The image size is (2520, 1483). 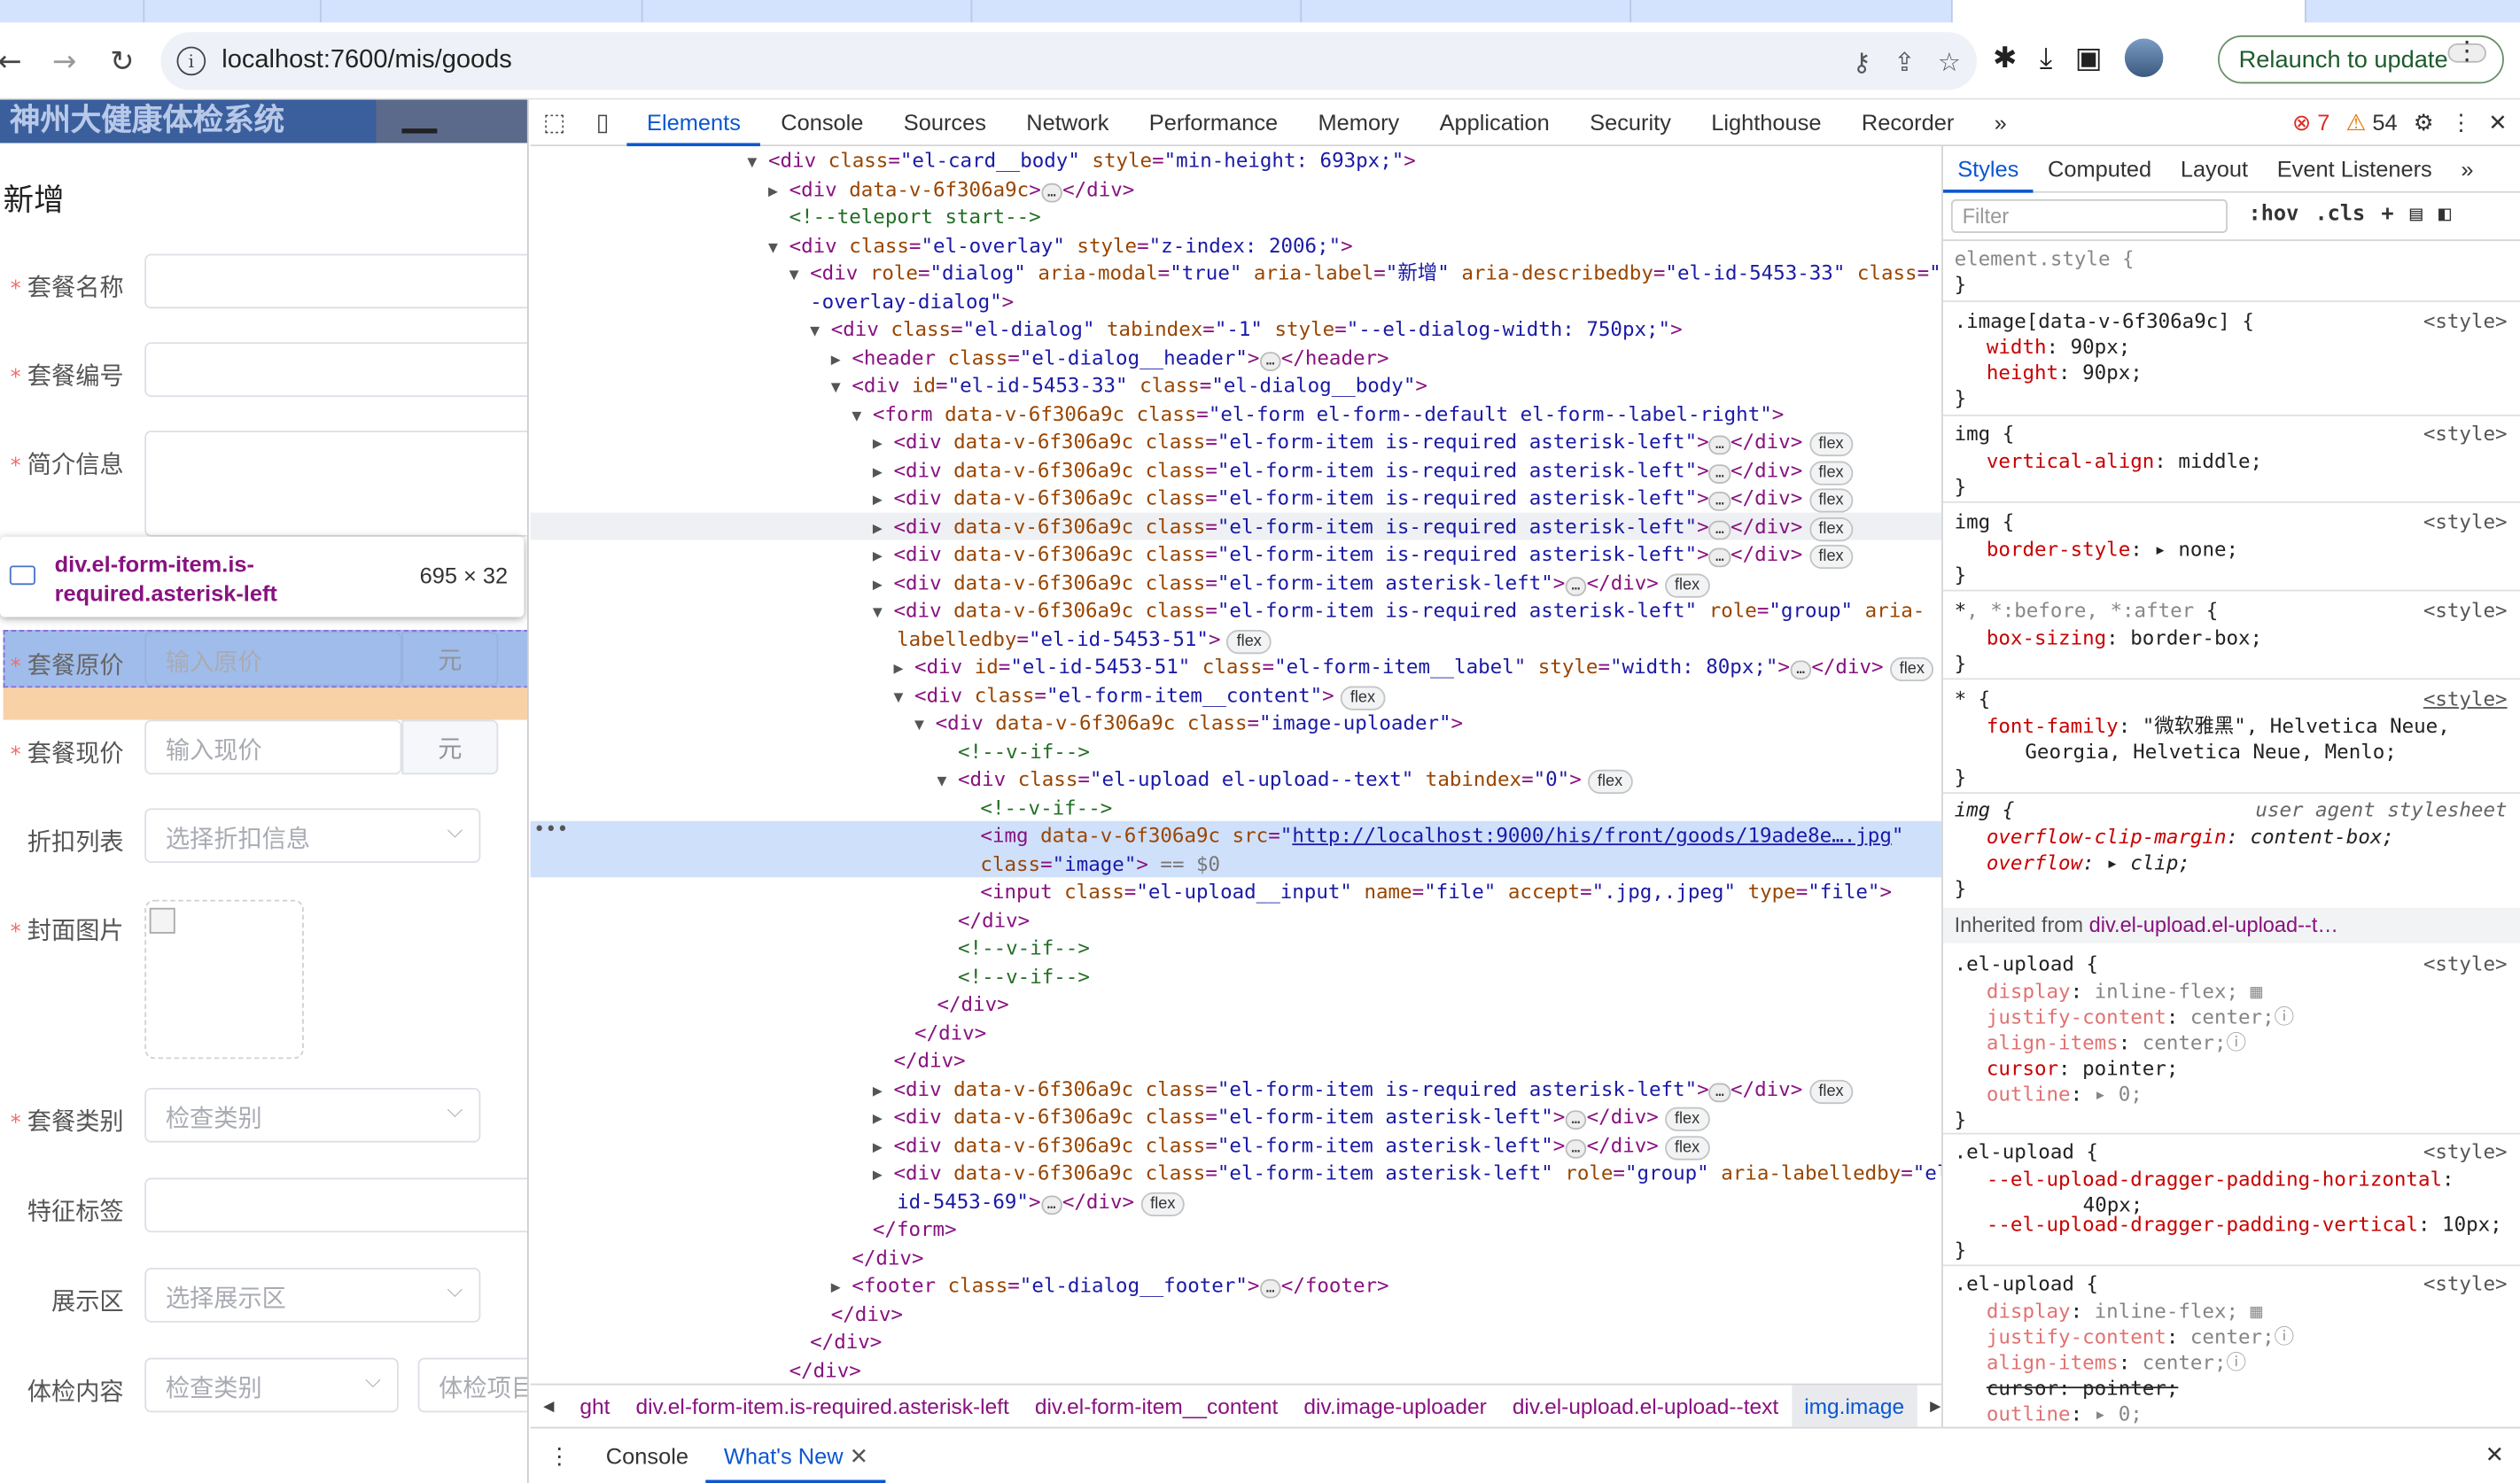 What do you see at coordinates (2129, 11) in the screenshot?
I see `browser-tab-active` at bounding box center [2129, 11].